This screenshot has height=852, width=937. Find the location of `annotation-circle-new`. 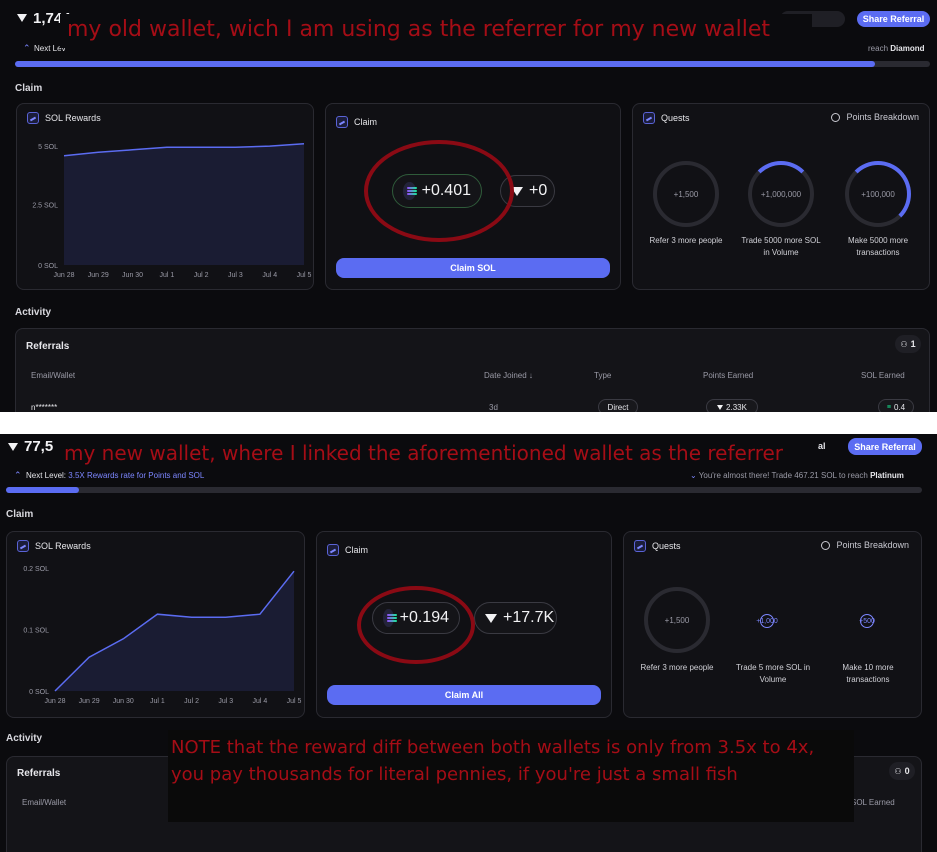

annotation-circle-new is located at coordinates (416, 625).